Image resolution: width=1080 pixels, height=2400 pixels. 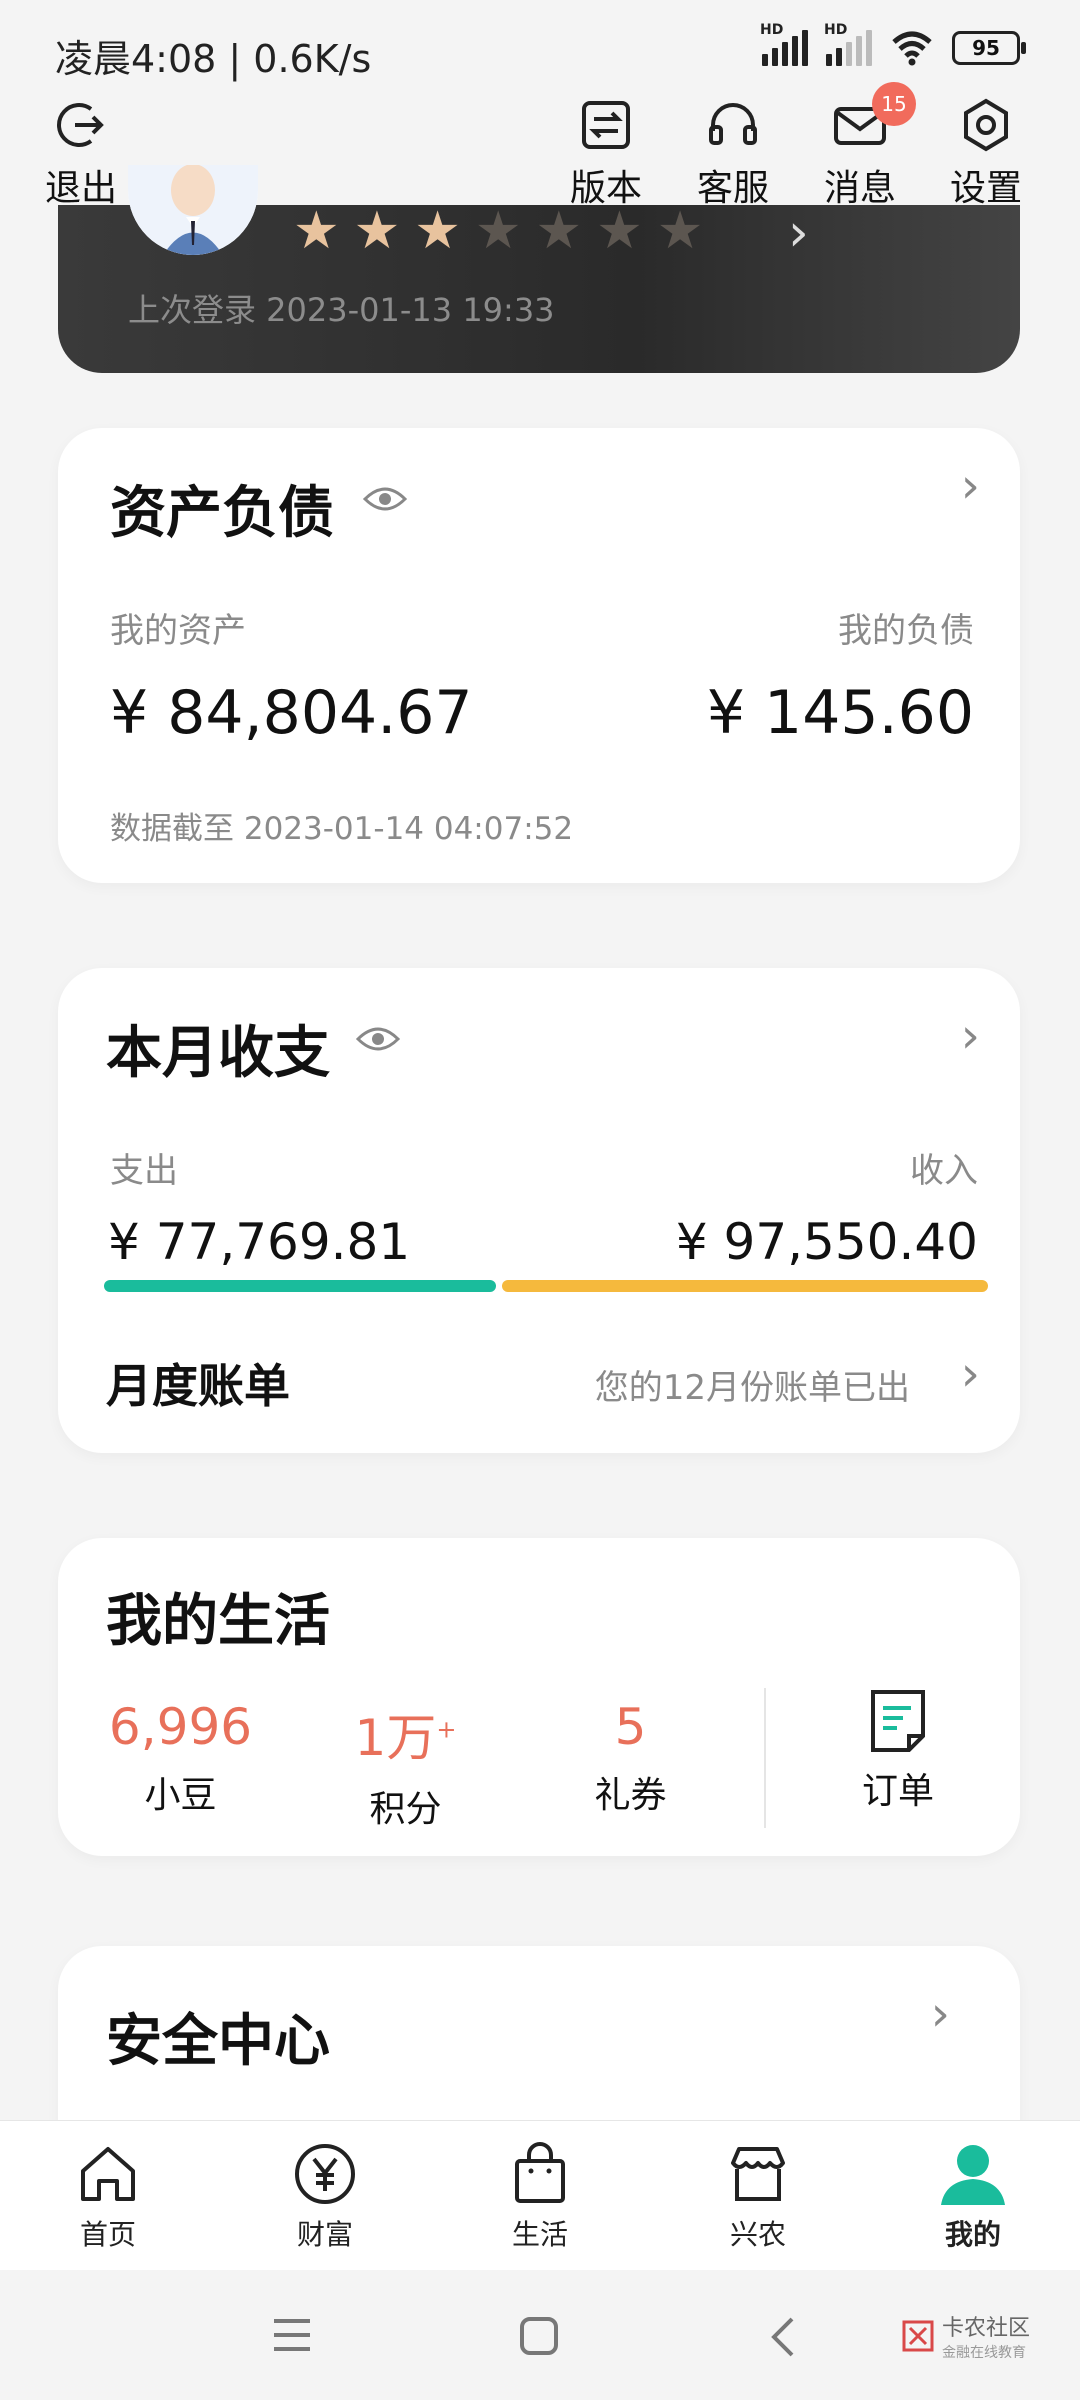 What do you see at coordinates (745, 1286) in the screenshot?
I see `income-bar` at bounding box center [745, 1286].